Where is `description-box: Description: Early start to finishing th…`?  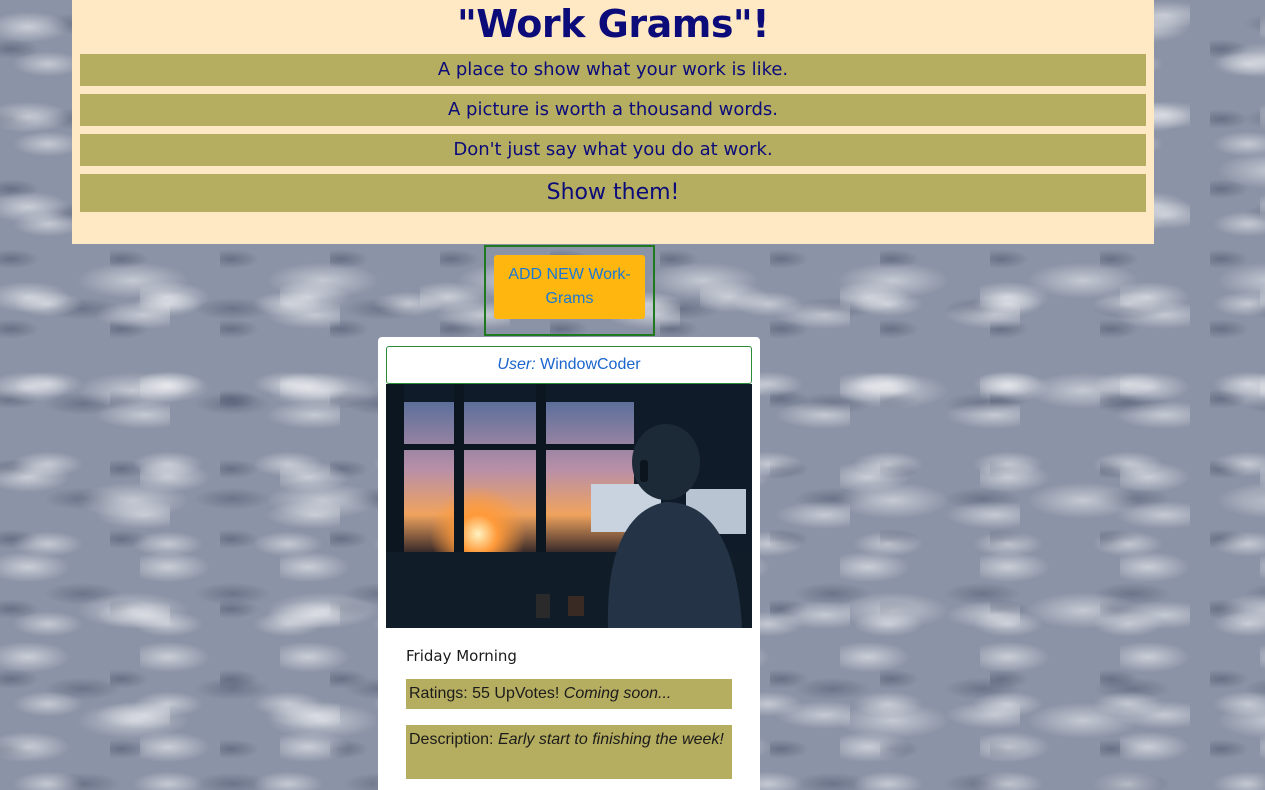 description-box: Description: Early start to finishing th… is located at coordinates (569, 752).